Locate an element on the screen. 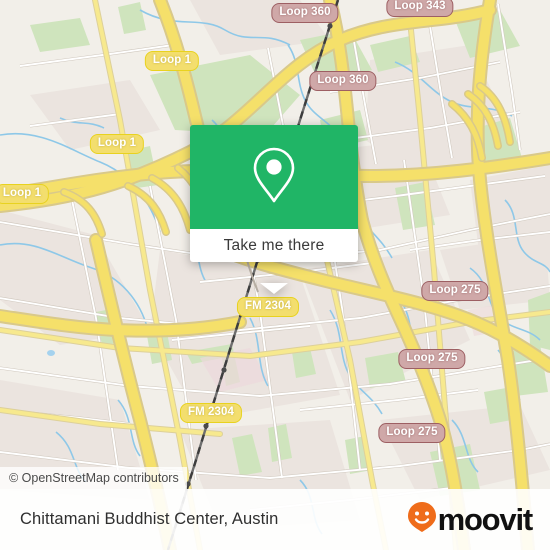  map-pin-icon is located at coordinates (274, 177).